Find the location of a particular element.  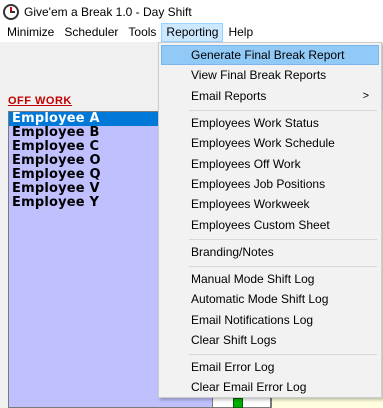

submenu-arrow-icon: > is located at coordinates (365, 96).